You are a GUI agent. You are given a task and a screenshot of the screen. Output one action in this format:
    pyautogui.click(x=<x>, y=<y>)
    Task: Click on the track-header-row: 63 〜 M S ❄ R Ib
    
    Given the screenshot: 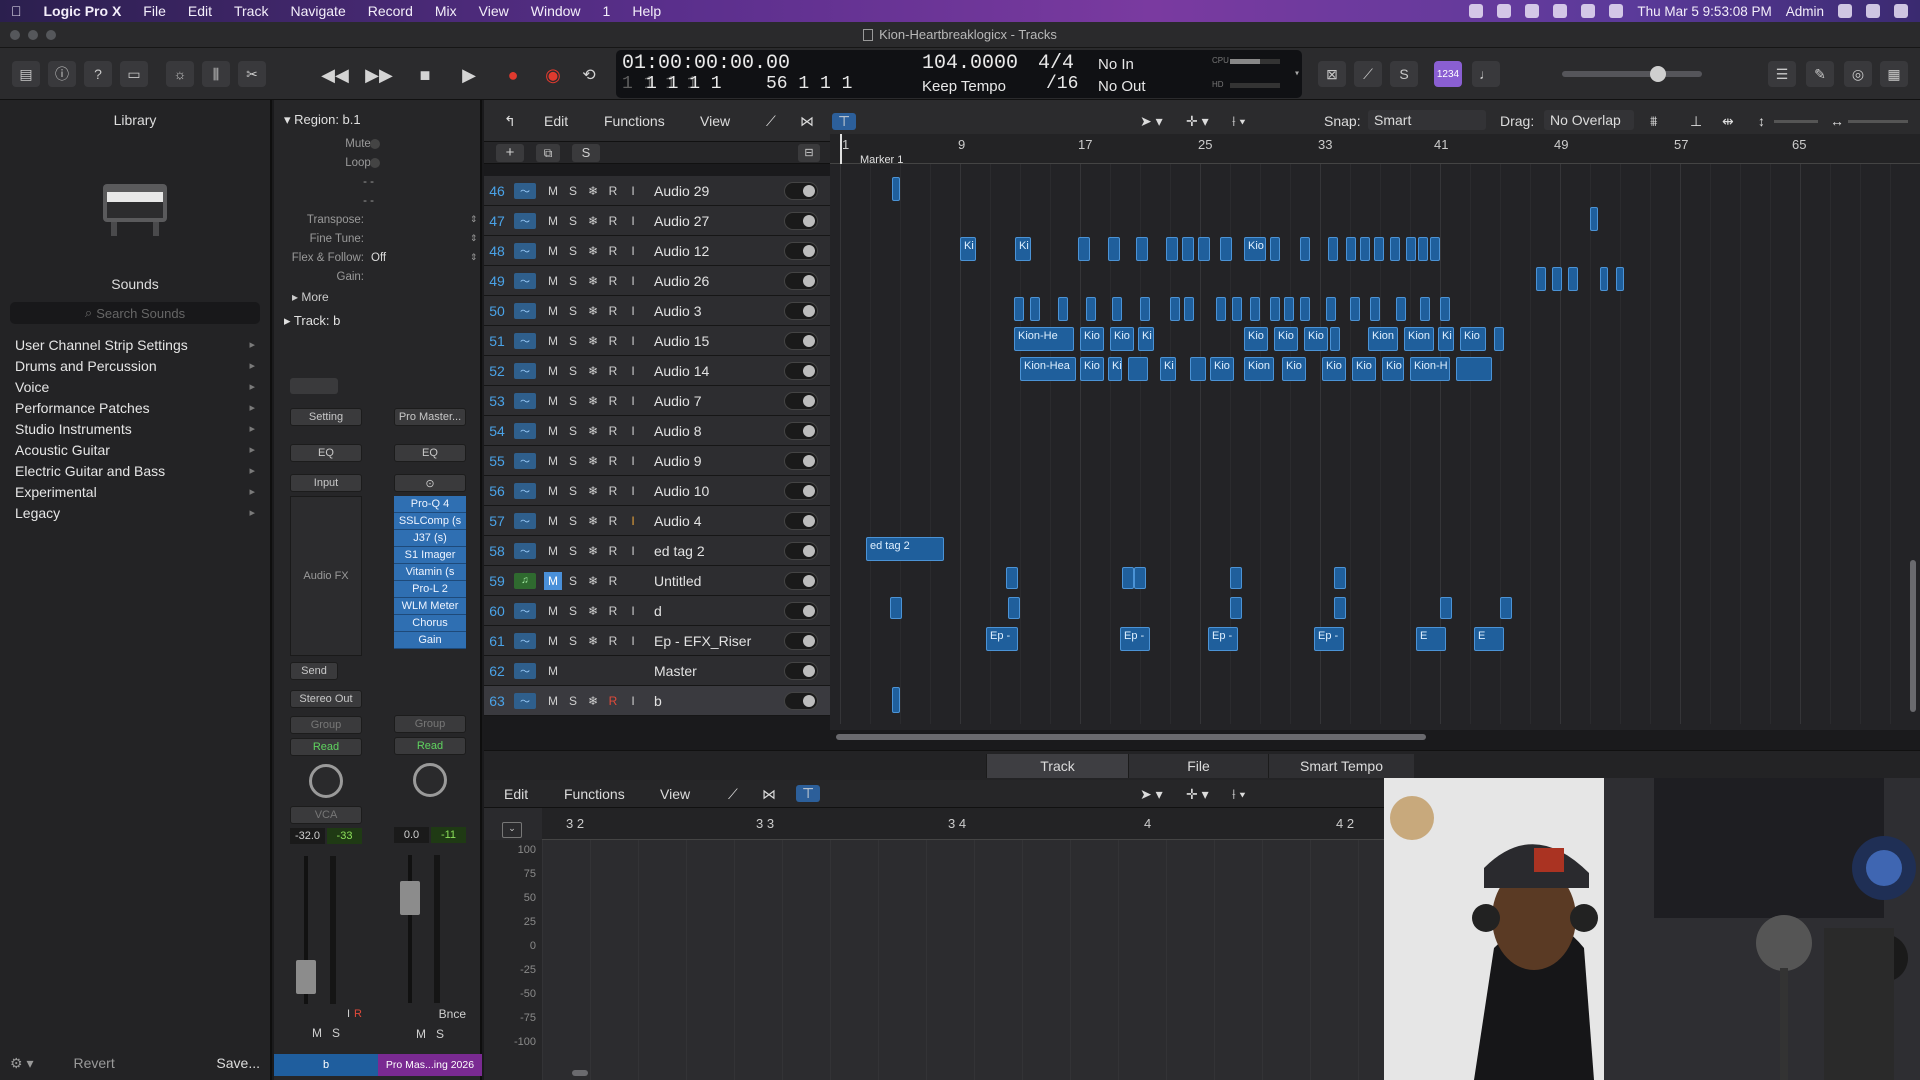 What is the action you would take?
    pyautogui.click(x=657, y=701)
    